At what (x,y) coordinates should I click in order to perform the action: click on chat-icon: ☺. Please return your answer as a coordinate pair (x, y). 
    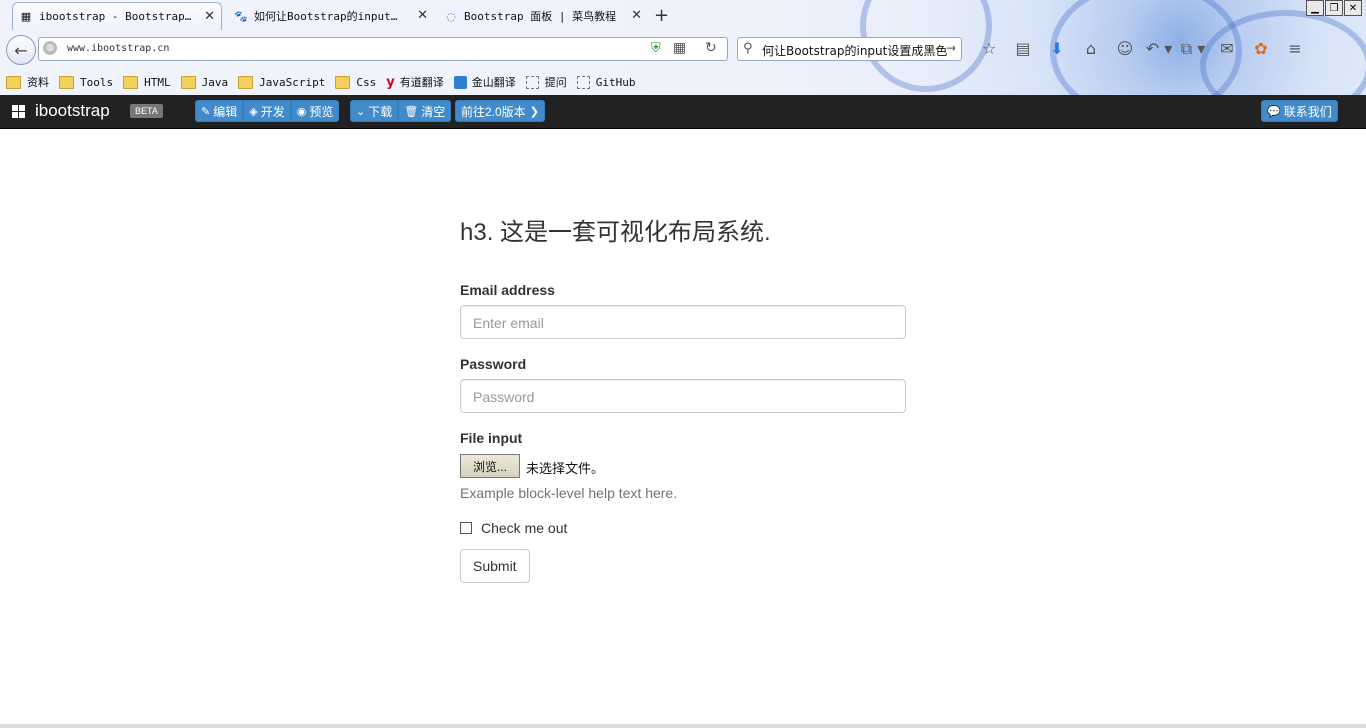
    Looking at the image, I should click on (1125, 49).